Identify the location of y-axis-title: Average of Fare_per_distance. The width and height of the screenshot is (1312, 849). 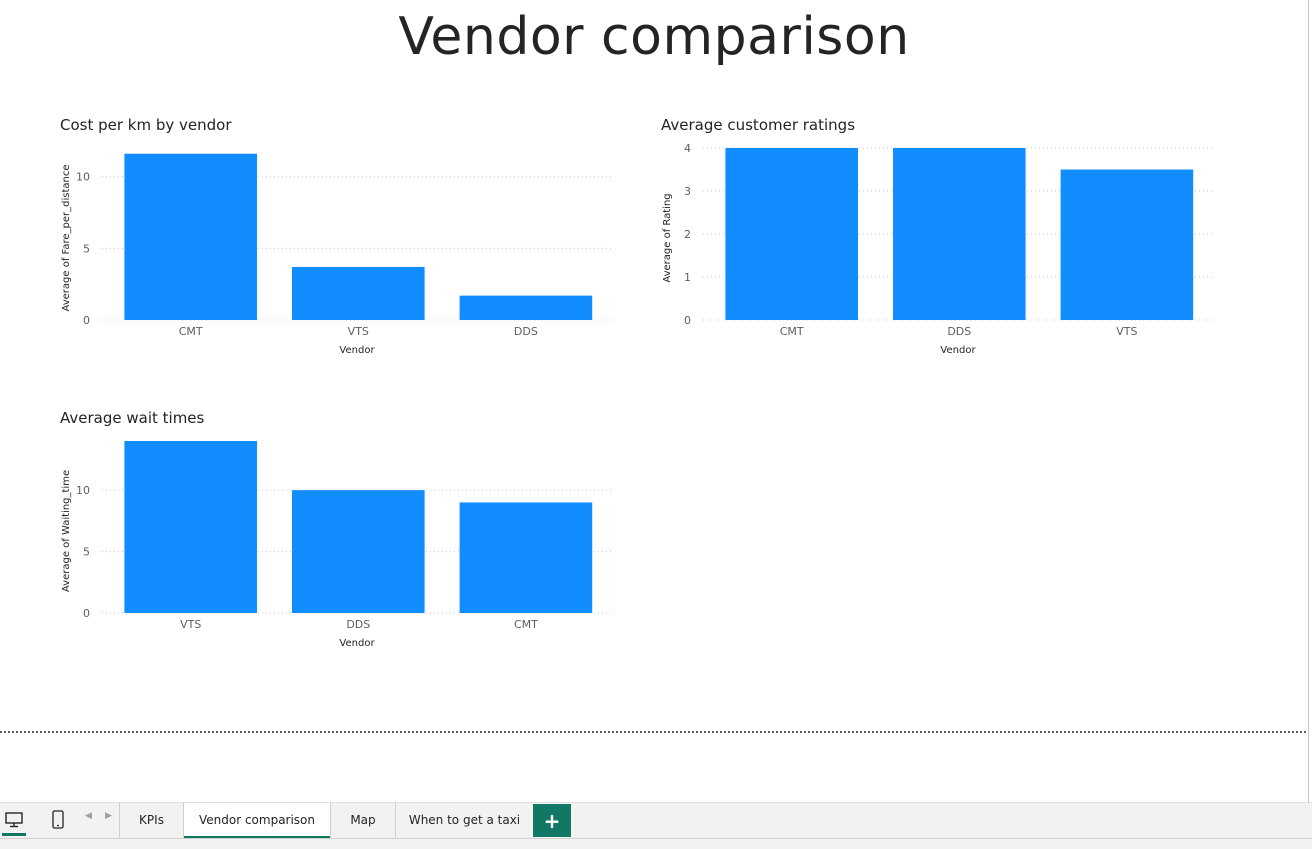
(66, 237).